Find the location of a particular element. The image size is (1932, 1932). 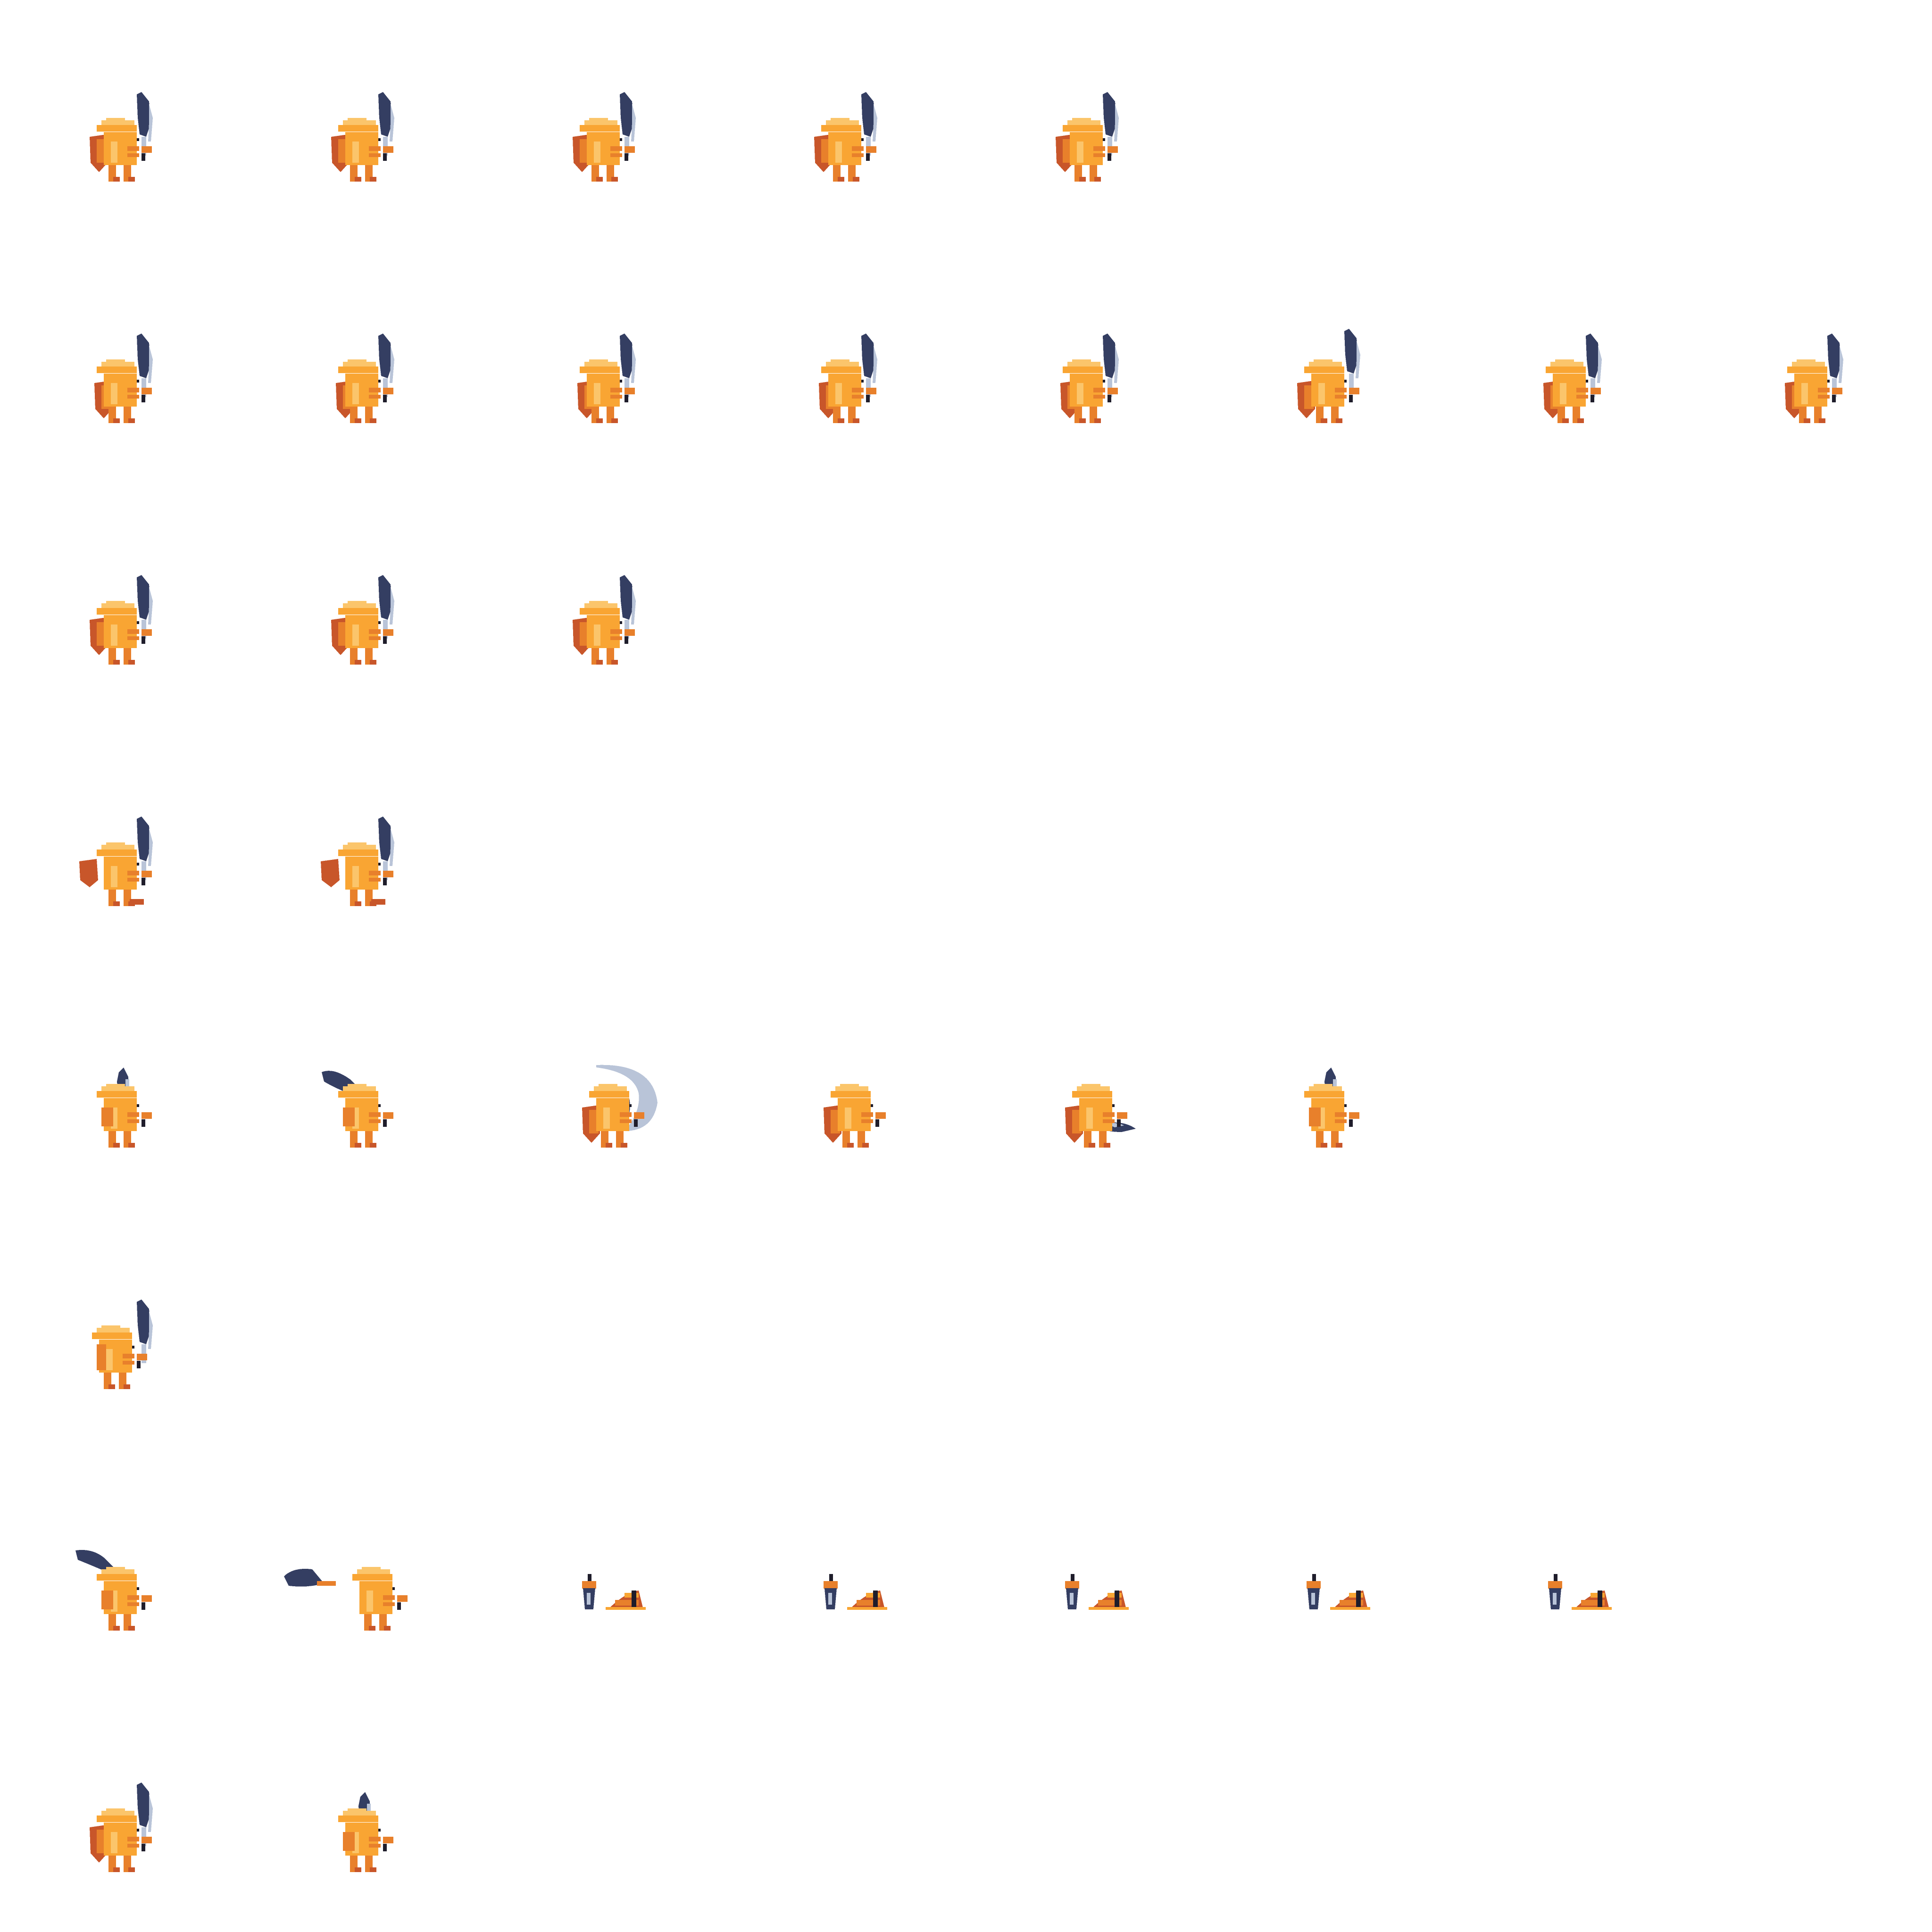

knight-die-throw is located at coordinates (346, 1599).